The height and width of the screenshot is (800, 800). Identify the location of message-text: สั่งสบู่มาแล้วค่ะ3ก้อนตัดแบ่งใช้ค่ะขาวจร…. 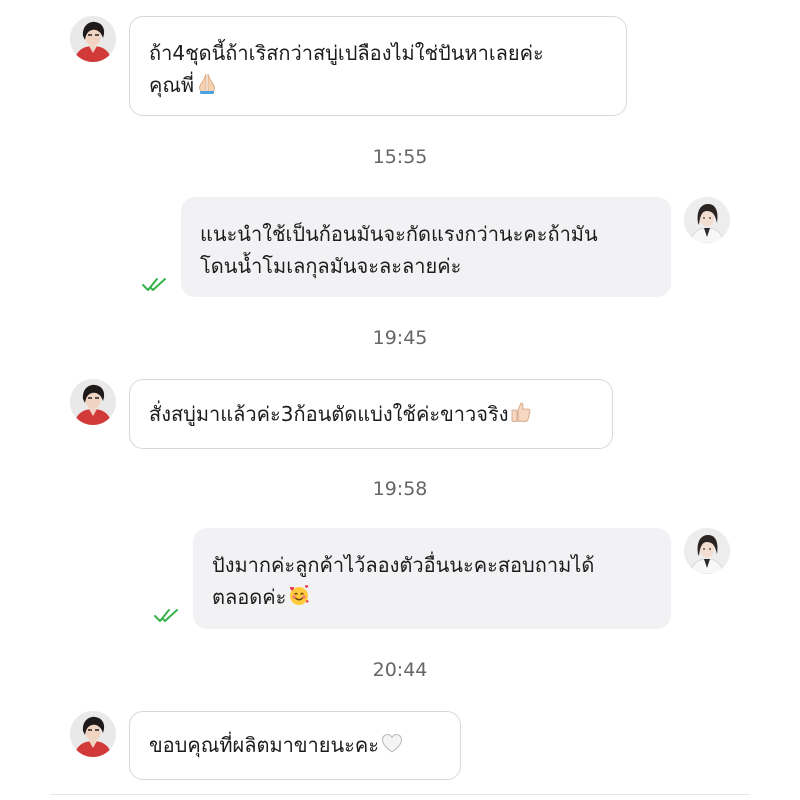
(329, 414).